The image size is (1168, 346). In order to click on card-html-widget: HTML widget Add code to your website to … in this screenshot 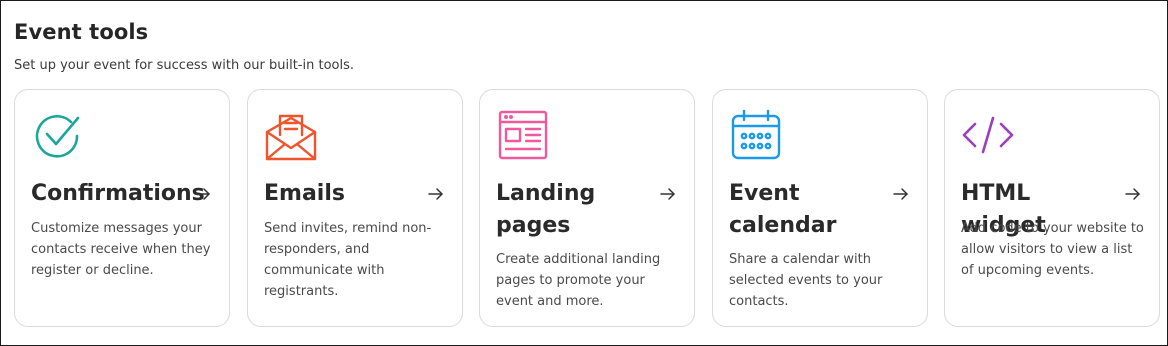, I will do `click(1052, 208)`.